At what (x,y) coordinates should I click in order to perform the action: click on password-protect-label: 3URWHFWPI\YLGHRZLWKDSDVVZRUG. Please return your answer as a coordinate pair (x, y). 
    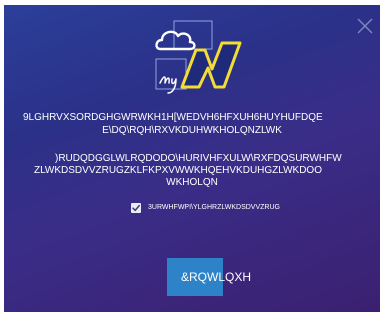
    Looking at the image, I should click on (214, 207).